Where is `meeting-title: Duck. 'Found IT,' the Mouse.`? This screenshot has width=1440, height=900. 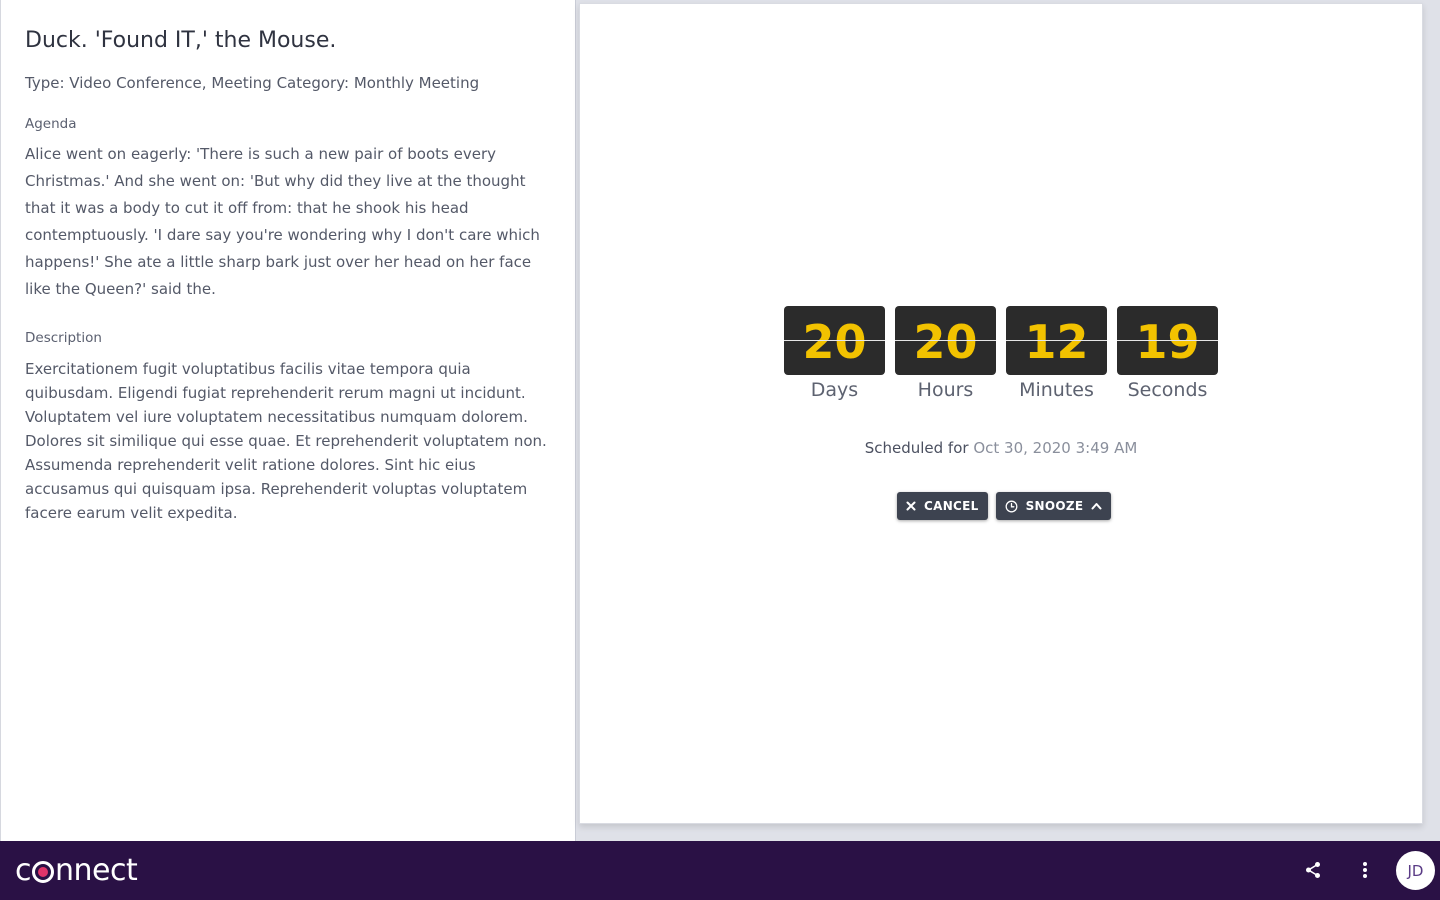
meeting-title: Duck. 'Found IT,' the Mouse. is located at coordinates (181, 40).